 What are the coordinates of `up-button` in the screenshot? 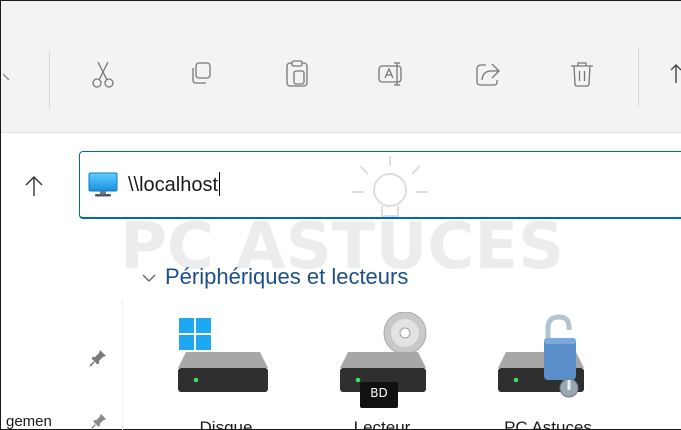 It's located at (34, 186).